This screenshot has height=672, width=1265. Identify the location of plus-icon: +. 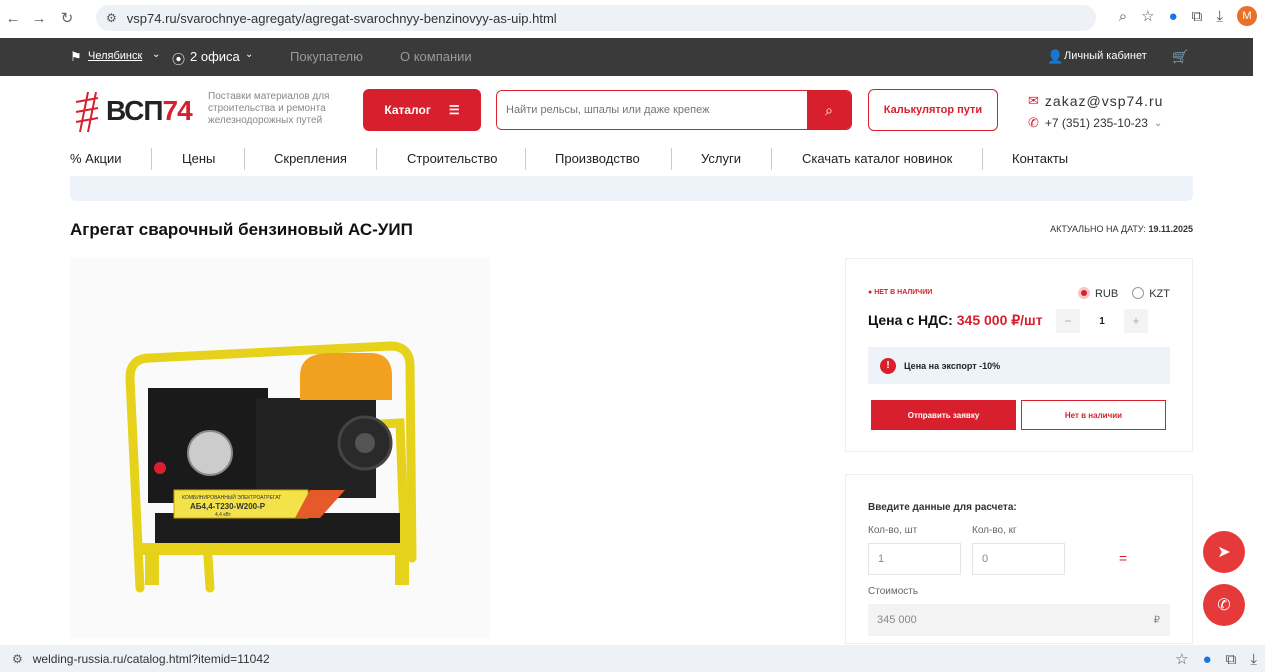
(1136, 321).